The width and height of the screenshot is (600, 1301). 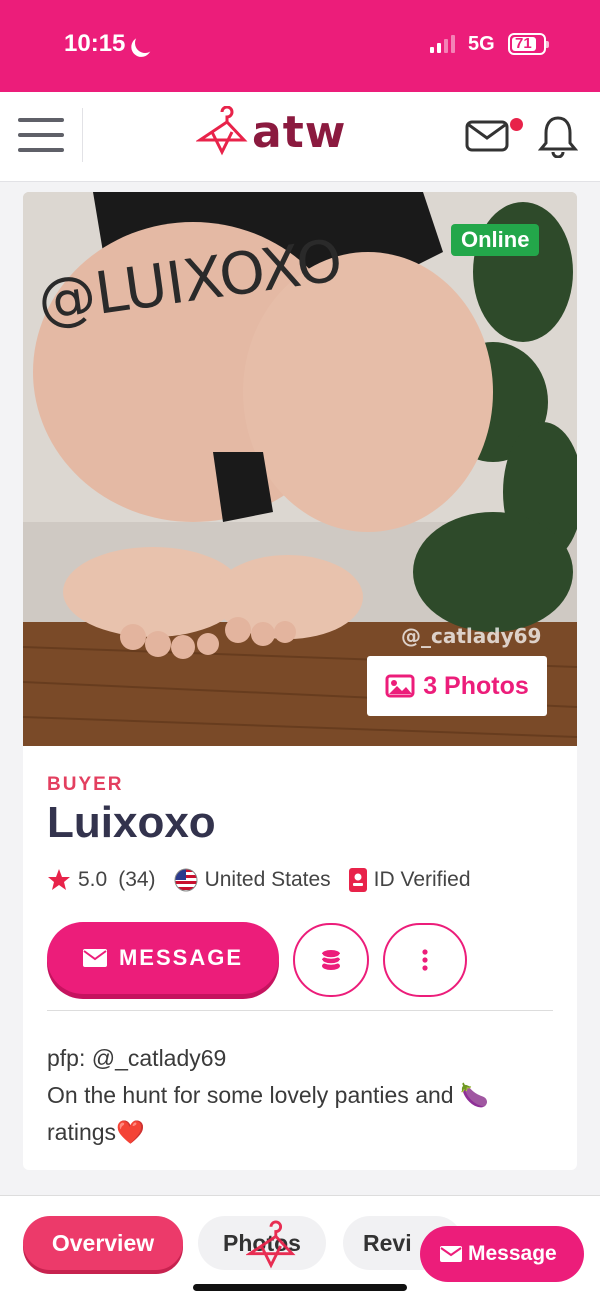 What do you see at coordinates (82, 135) in the screenshot?
I see `nav-divider` at bounding box center [82, 135].